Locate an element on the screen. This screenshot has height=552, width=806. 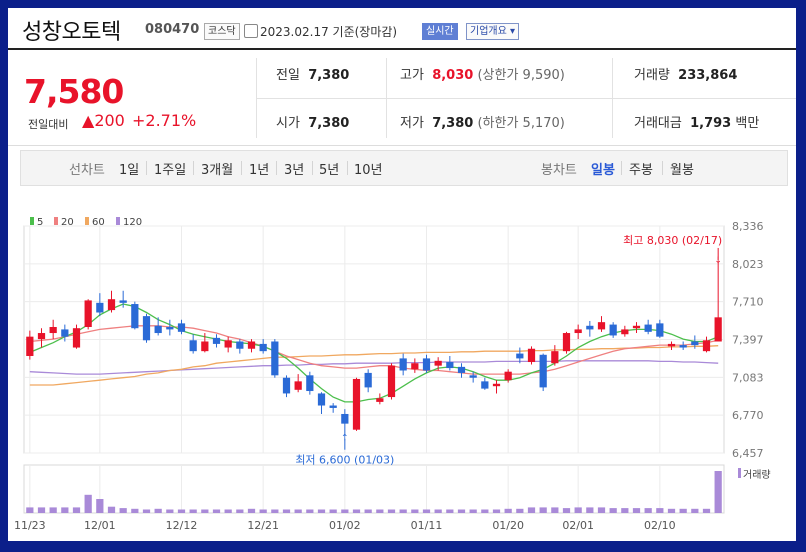
stock-name: 성창오토텍 is located at coordinates (71, 30).